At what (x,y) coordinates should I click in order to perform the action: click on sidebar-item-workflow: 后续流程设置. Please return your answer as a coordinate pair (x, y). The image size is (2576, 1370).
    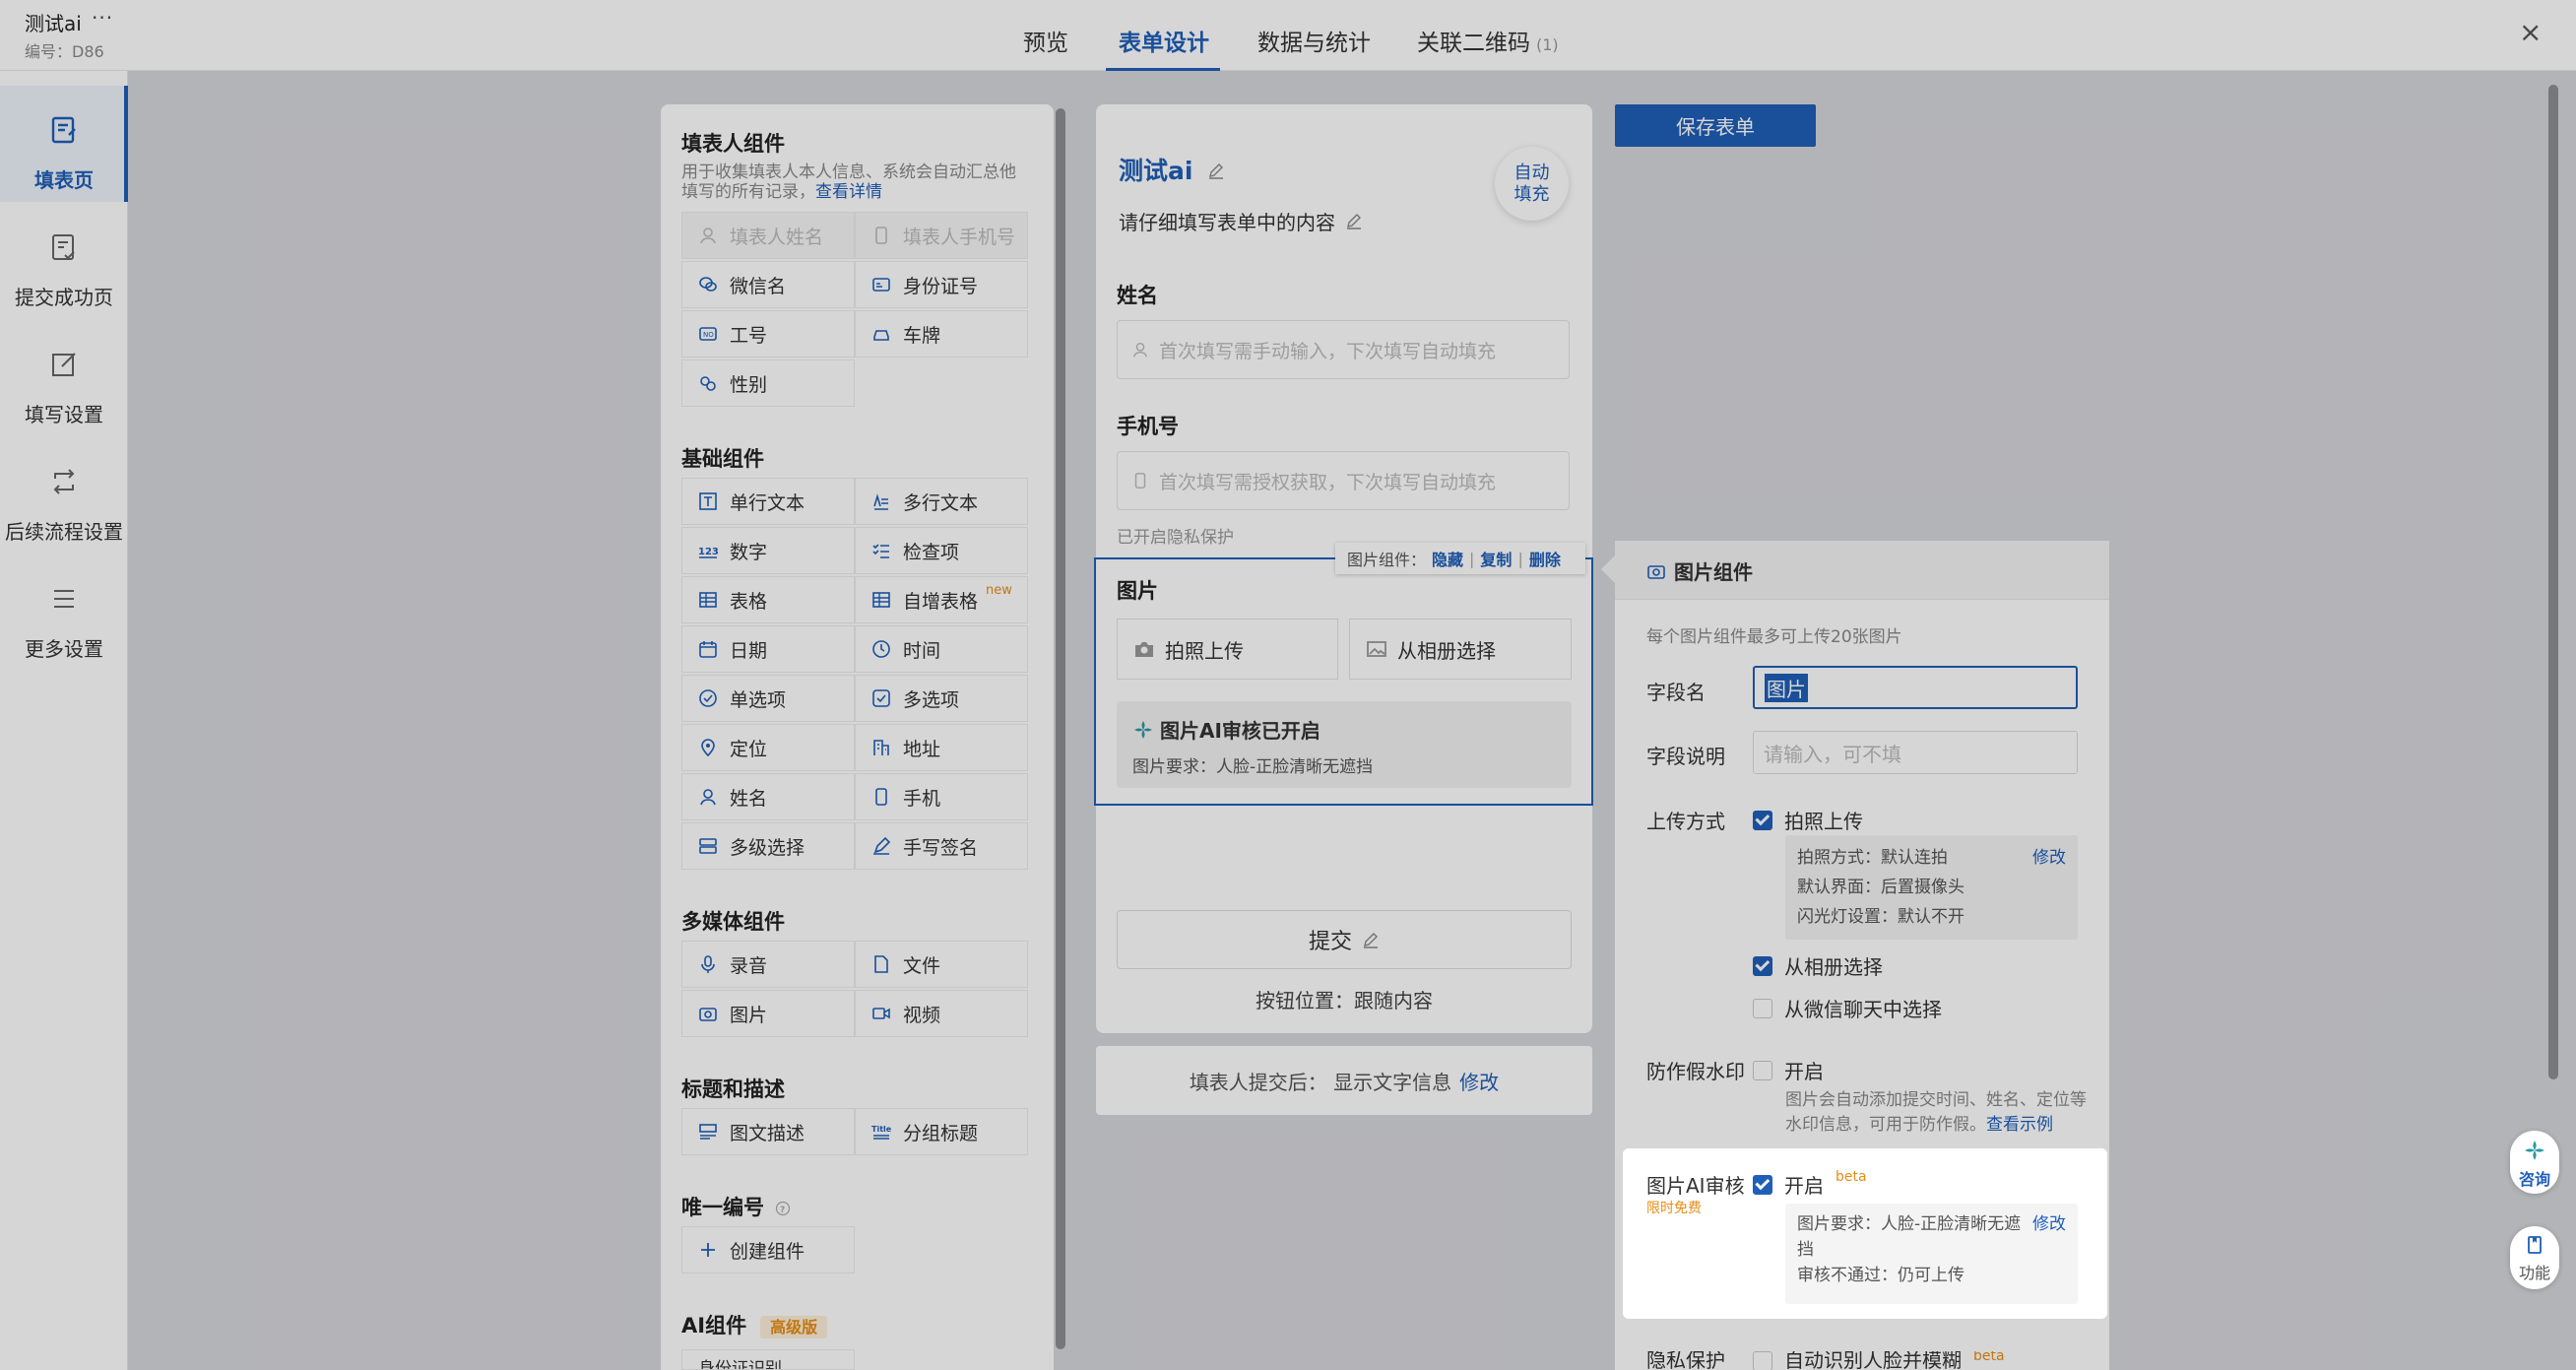
    Looking at the image, I should click on (64, 495).